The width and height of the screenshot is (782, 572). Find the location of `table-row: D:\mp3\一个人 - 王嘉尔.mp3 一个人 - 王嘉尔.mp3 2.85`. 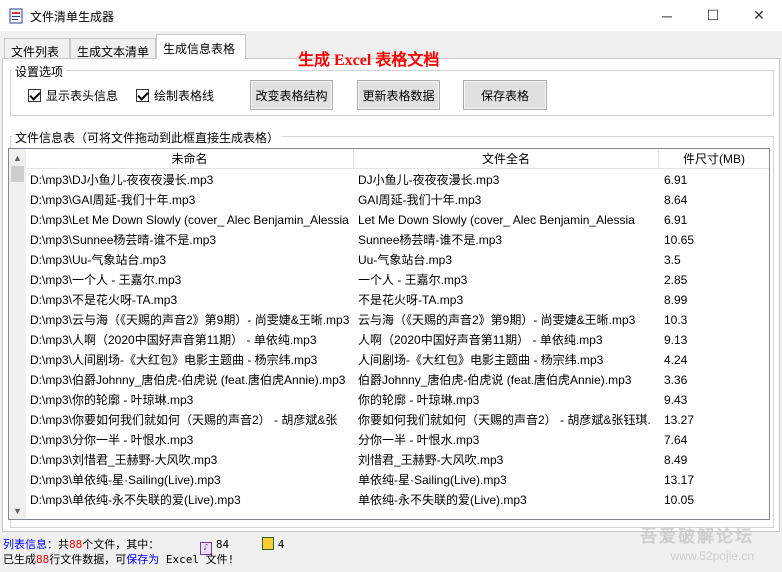

table-row: D:\mp3\一个人 - 王嘉尔.mp3 一个人 - 王嘉尔.mp3 2.85 is located at coordinates (397, 280).